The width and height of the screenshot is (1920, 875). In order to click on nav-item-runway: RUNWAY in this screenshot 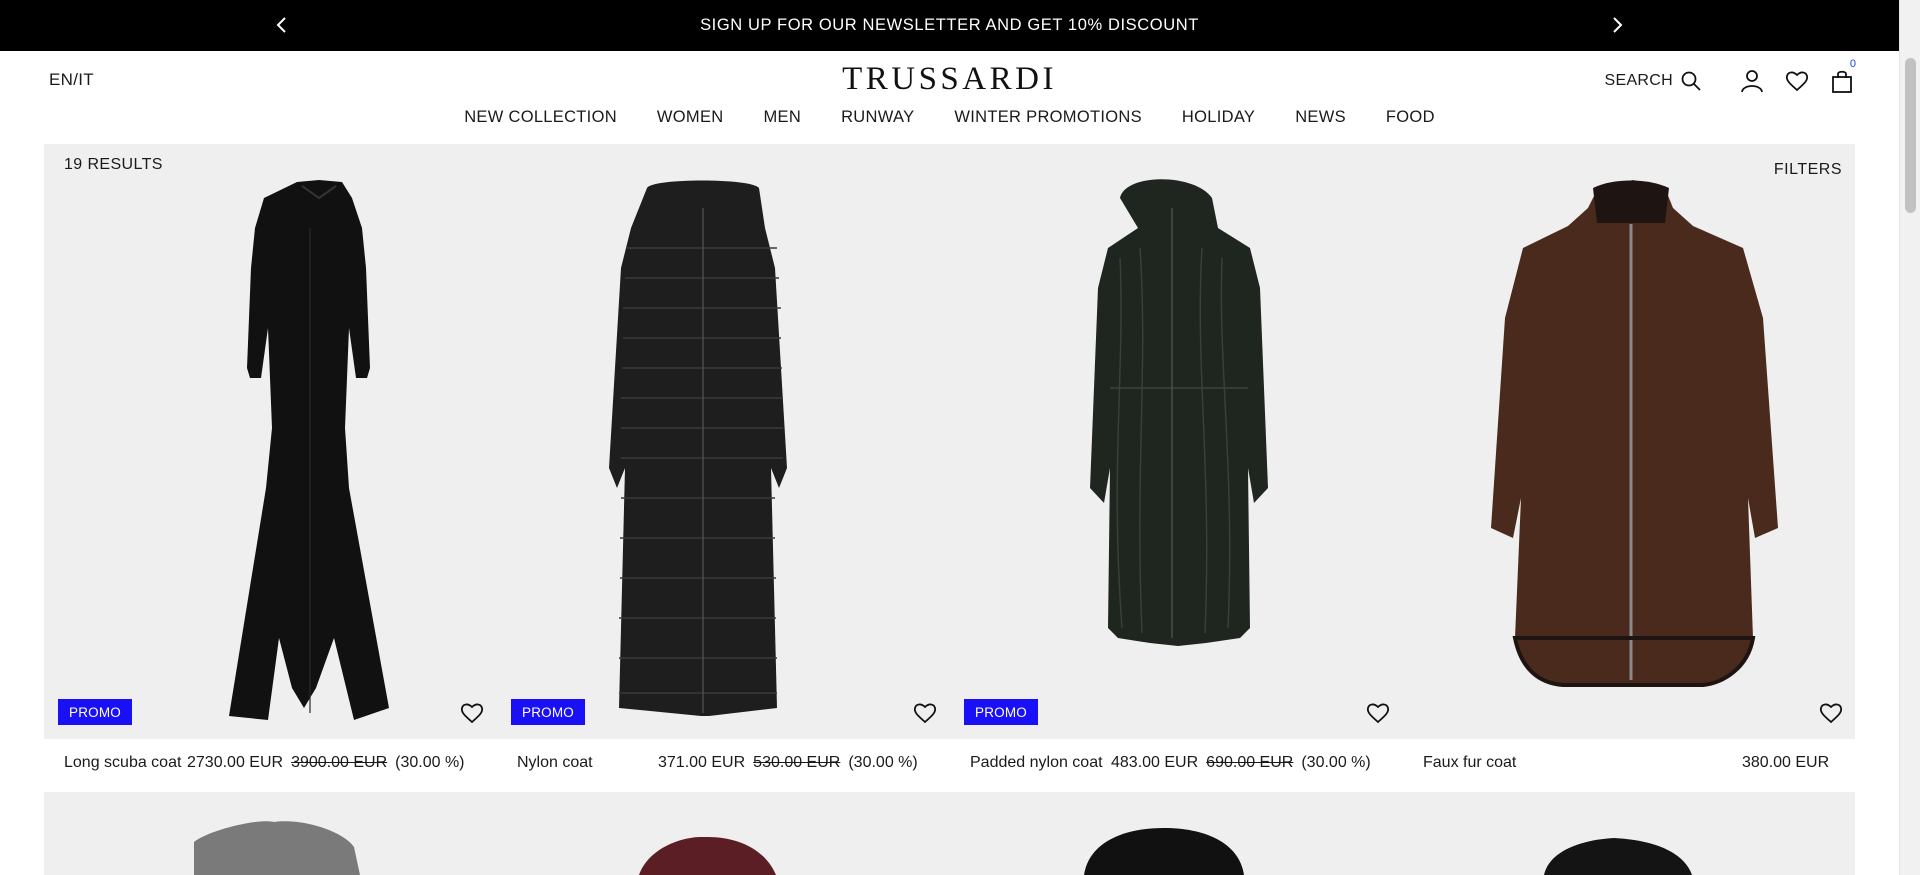, I will do `click(877, 117)`.